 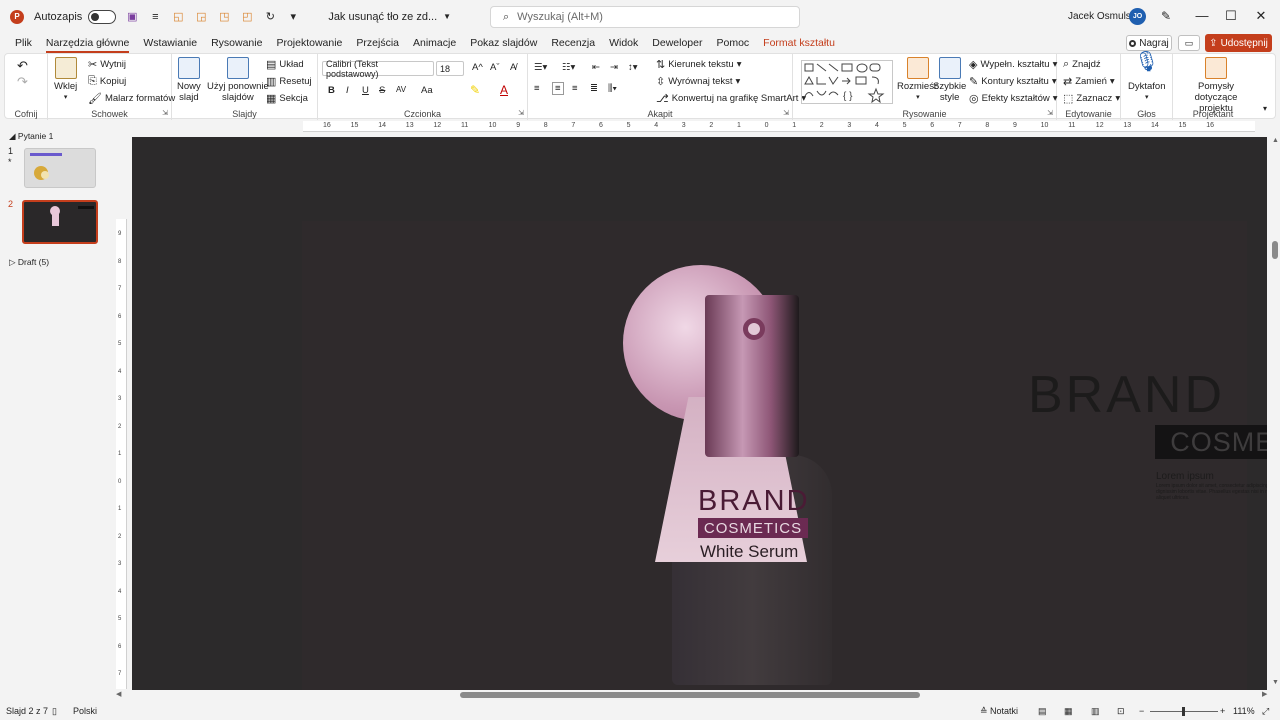 I want to click on tab-draw: Rysowanie, so click(x=236, y=43).